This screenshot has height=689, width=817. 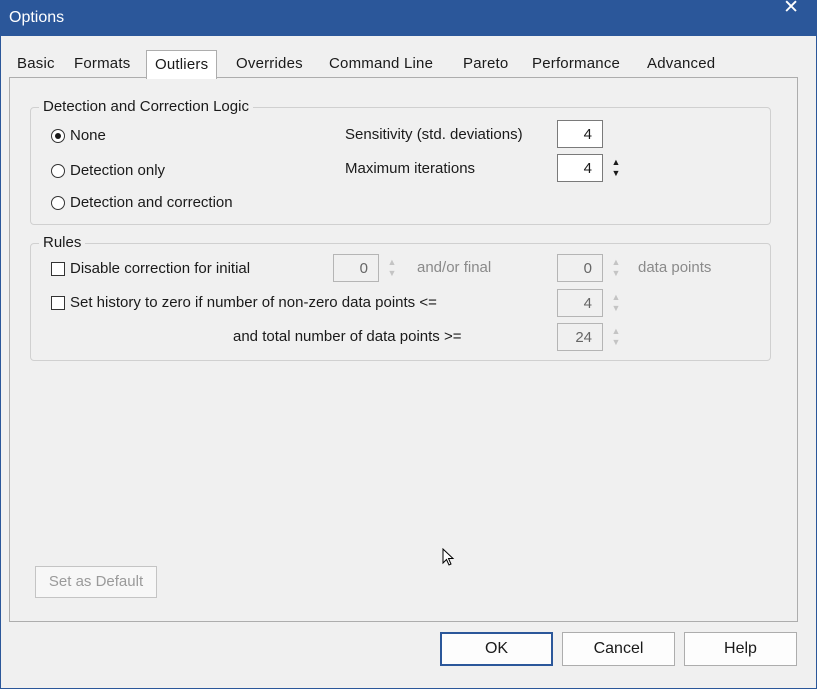 I want to click on data-points-label: data points, so click(x=675, y=267).